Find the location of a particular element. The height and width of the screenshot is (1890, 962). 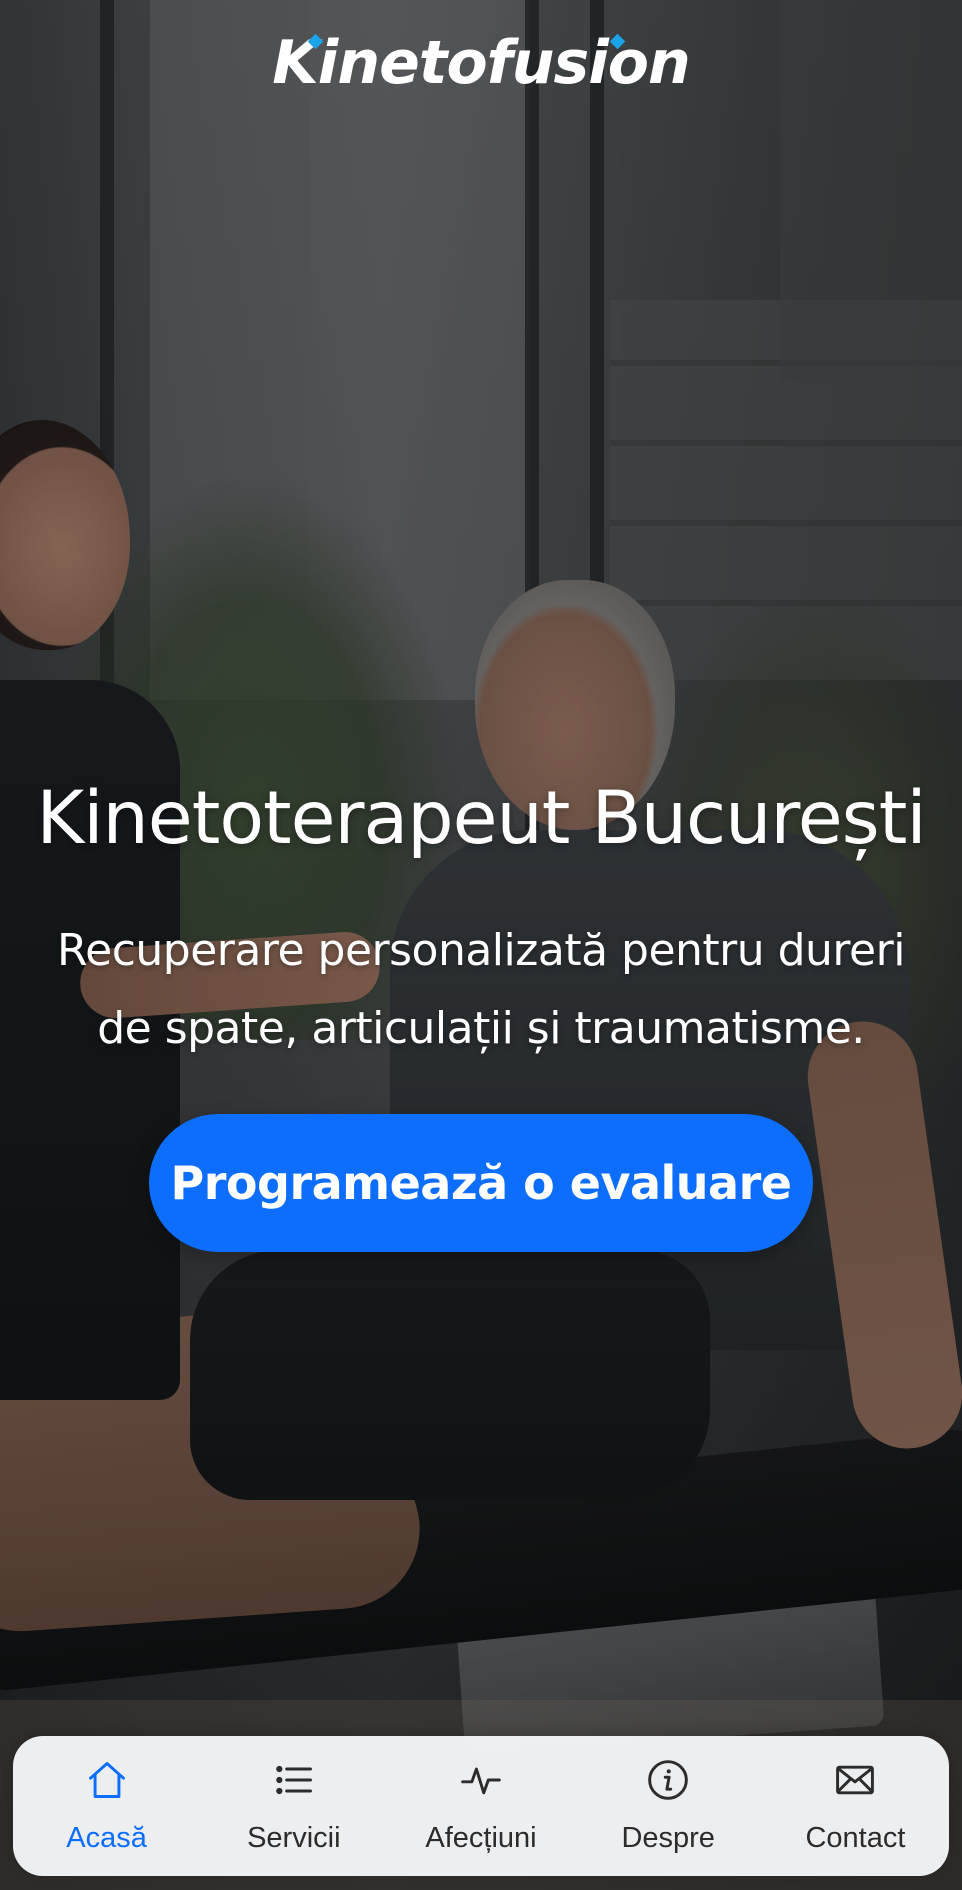

hero-title: Kinetoterapeut București is located at coordinates (481, 818).